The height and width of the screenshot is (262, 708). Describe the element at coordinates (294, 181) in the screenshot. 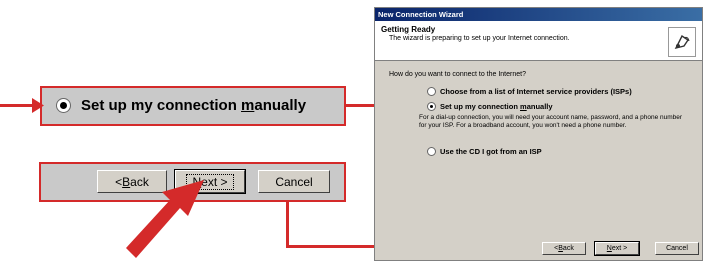

I see `cancel-button-zoomed: Cancel` at that location.